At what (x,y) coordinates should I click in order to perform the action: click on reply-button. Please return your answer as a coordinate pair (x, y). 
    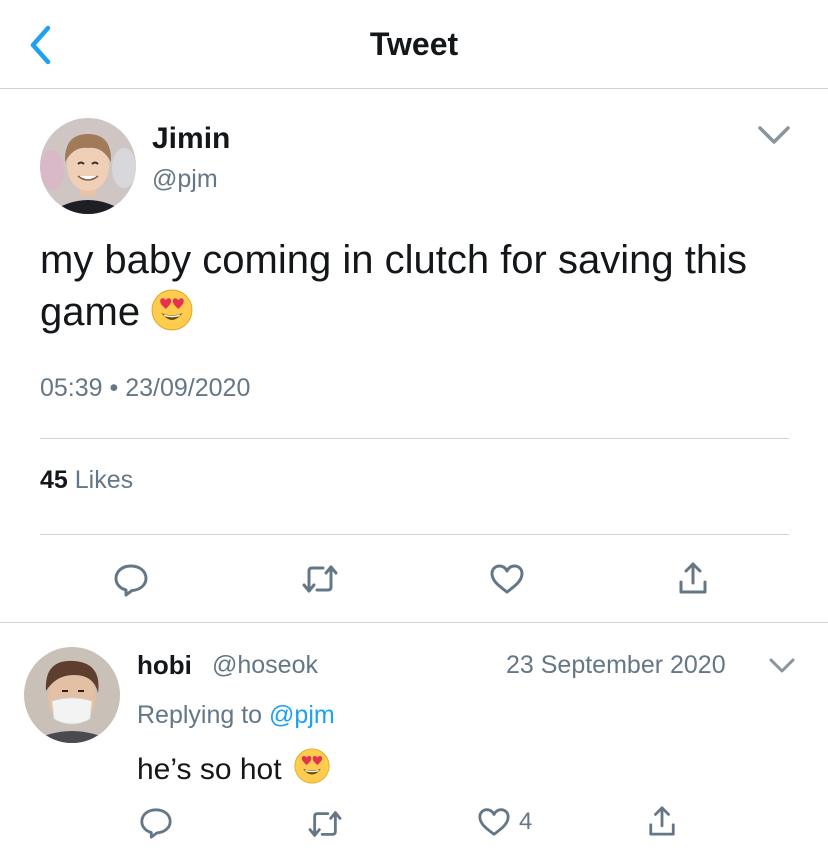
    Looking at the image, I should click on (131, 580).